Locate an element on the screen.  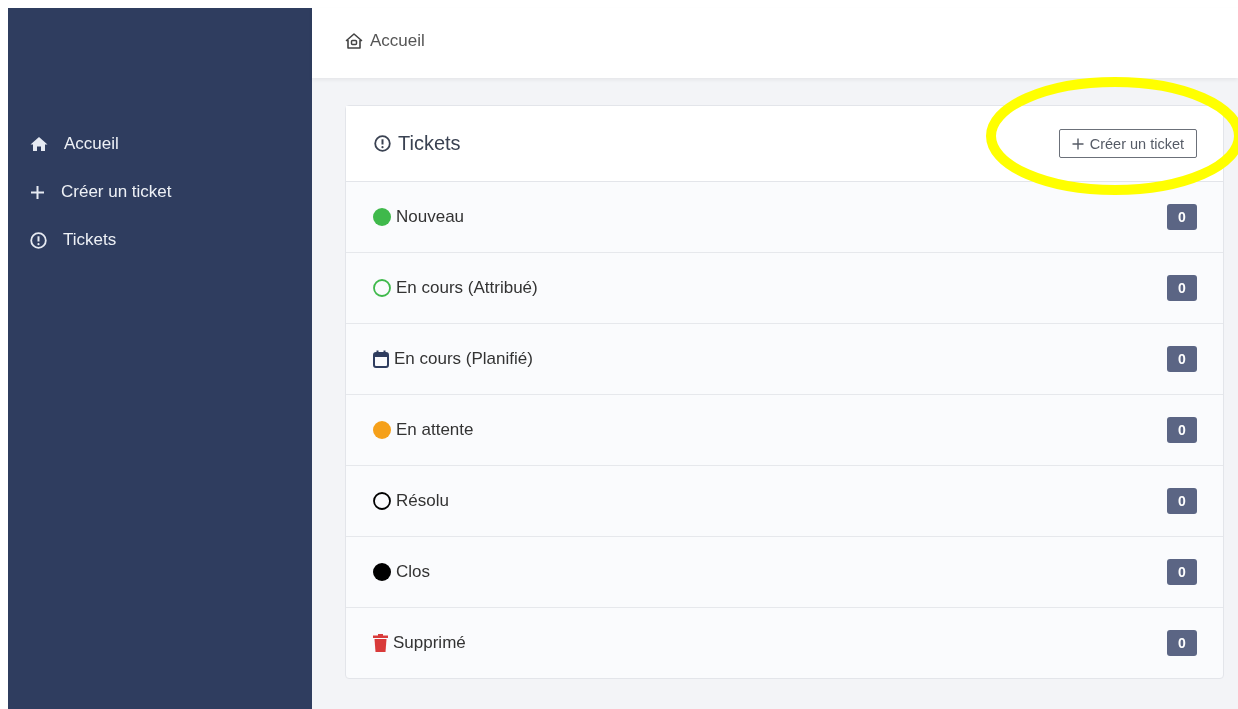
status-row: Supprimé 0 is located at coordinates (784, 643).